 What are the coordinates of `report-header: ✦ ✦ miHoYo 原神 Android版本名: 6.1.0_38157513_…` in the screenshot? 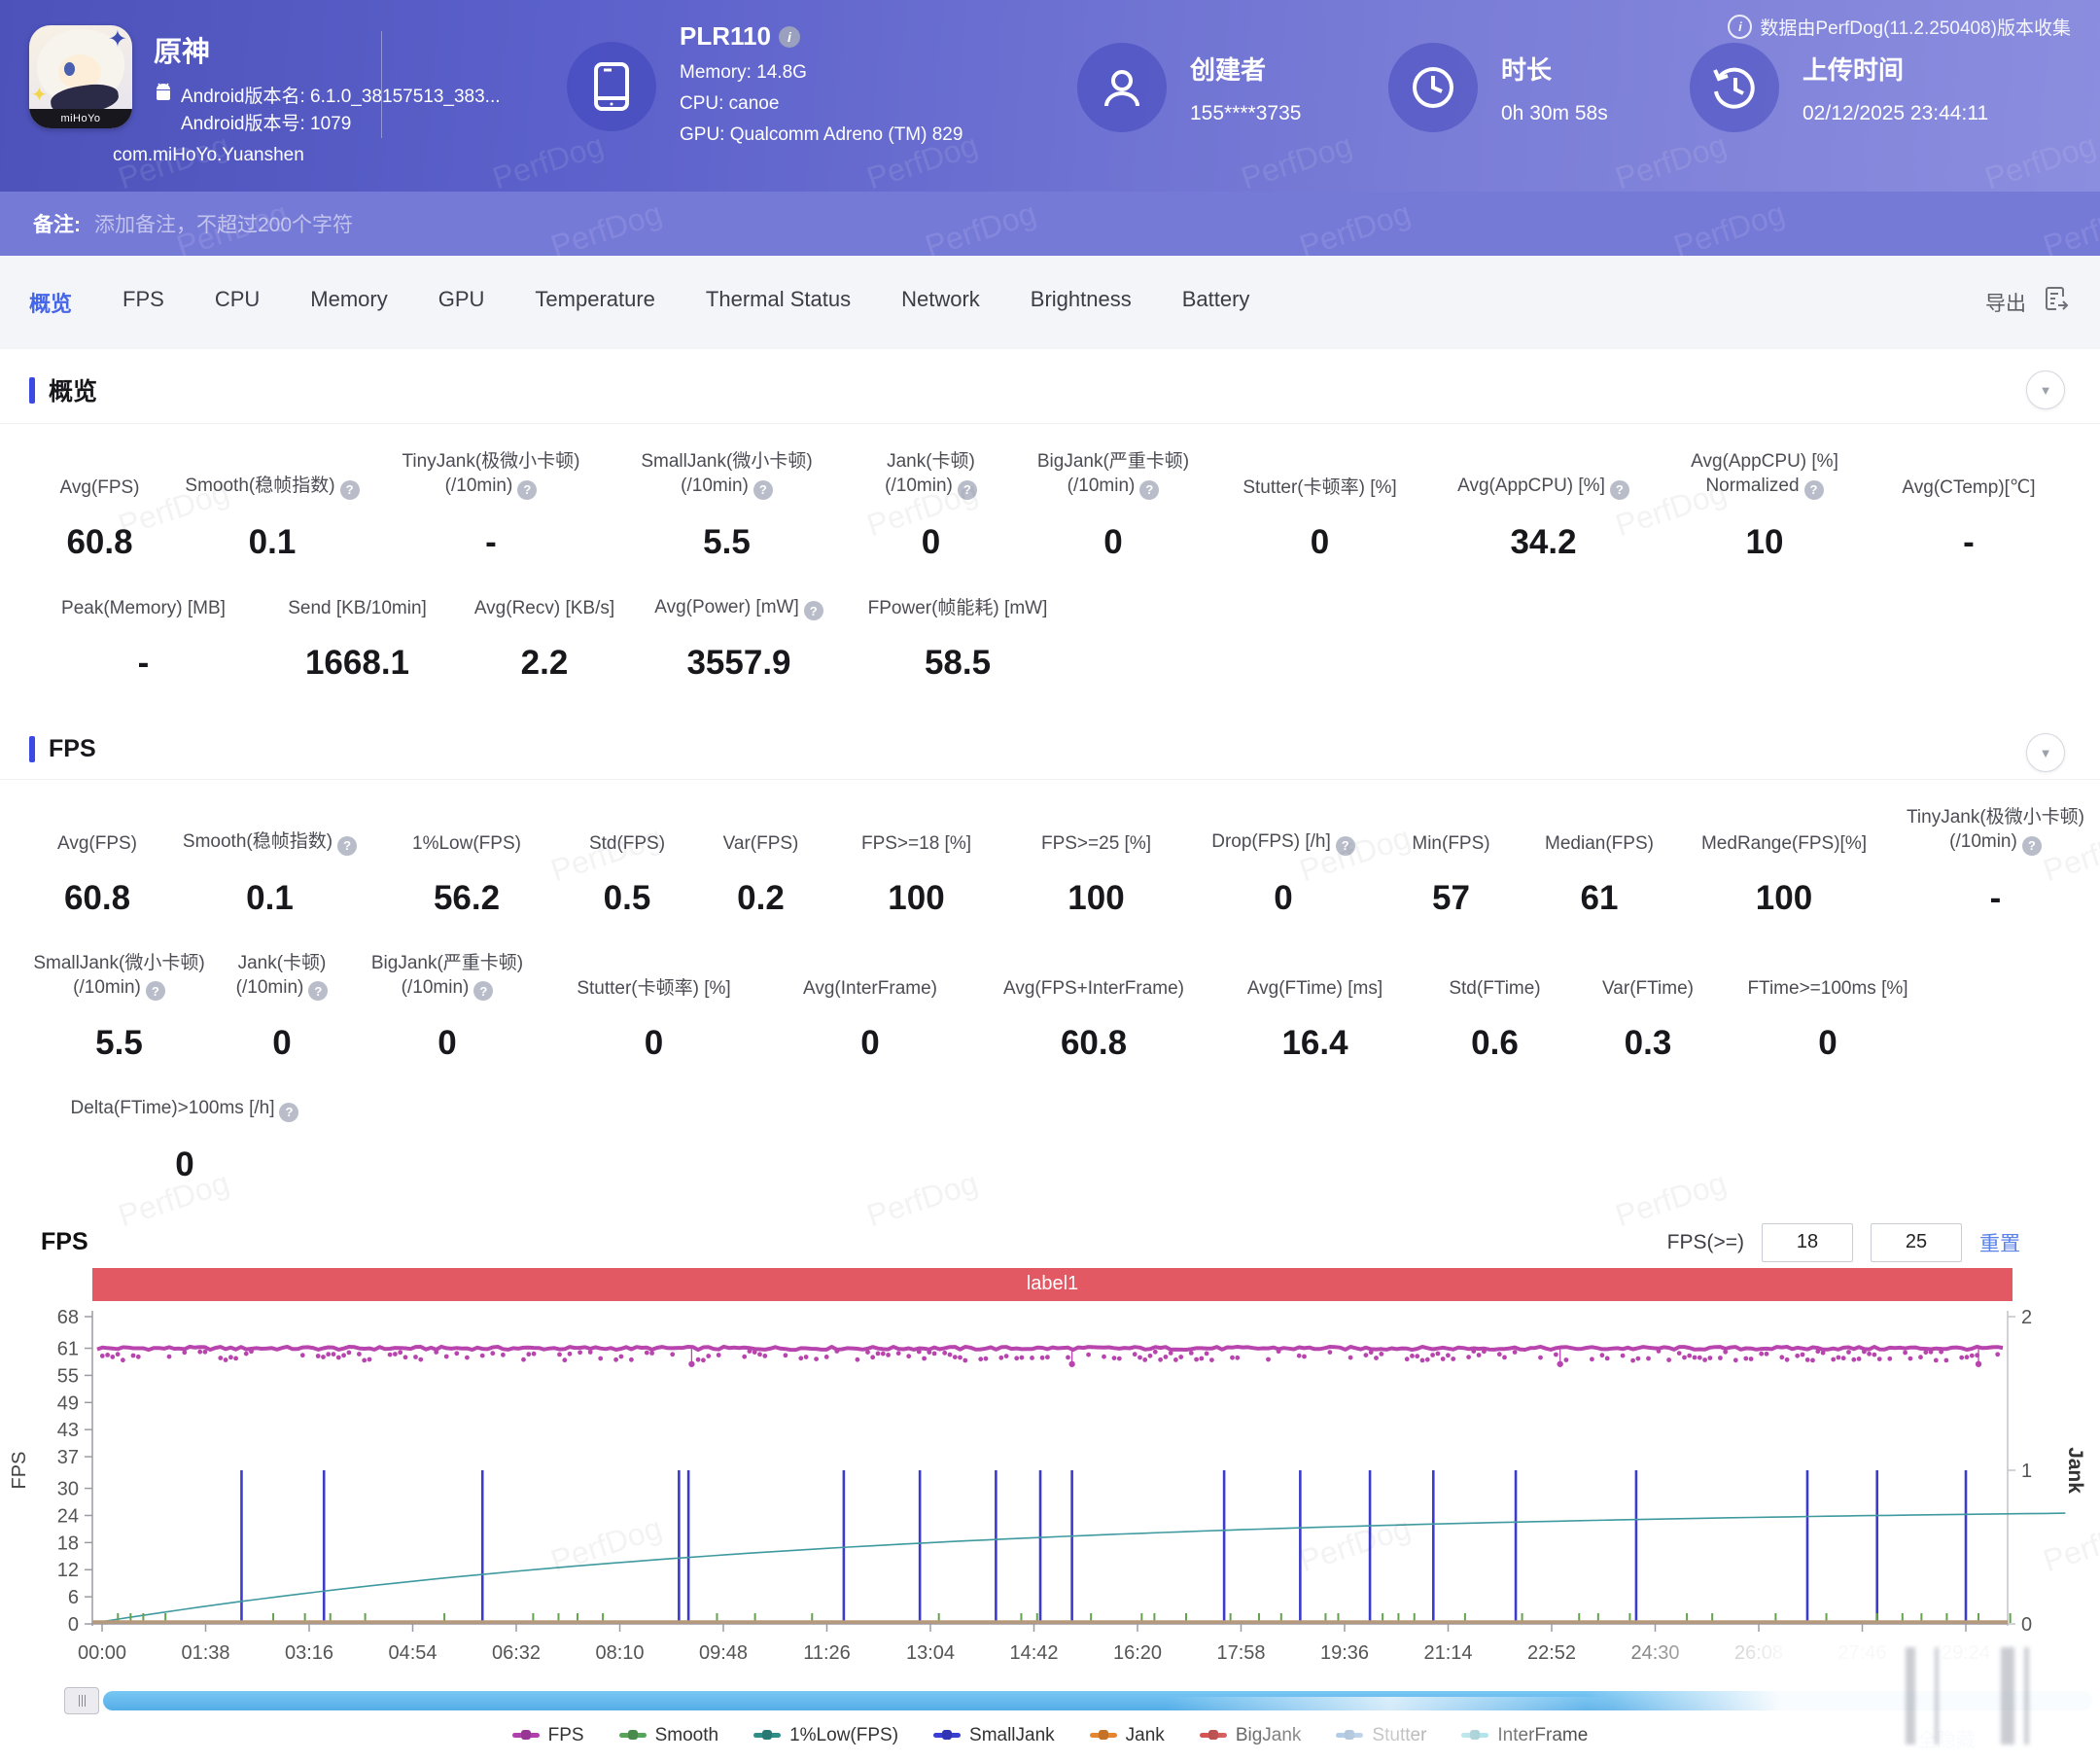 It's located at (1050, 96).